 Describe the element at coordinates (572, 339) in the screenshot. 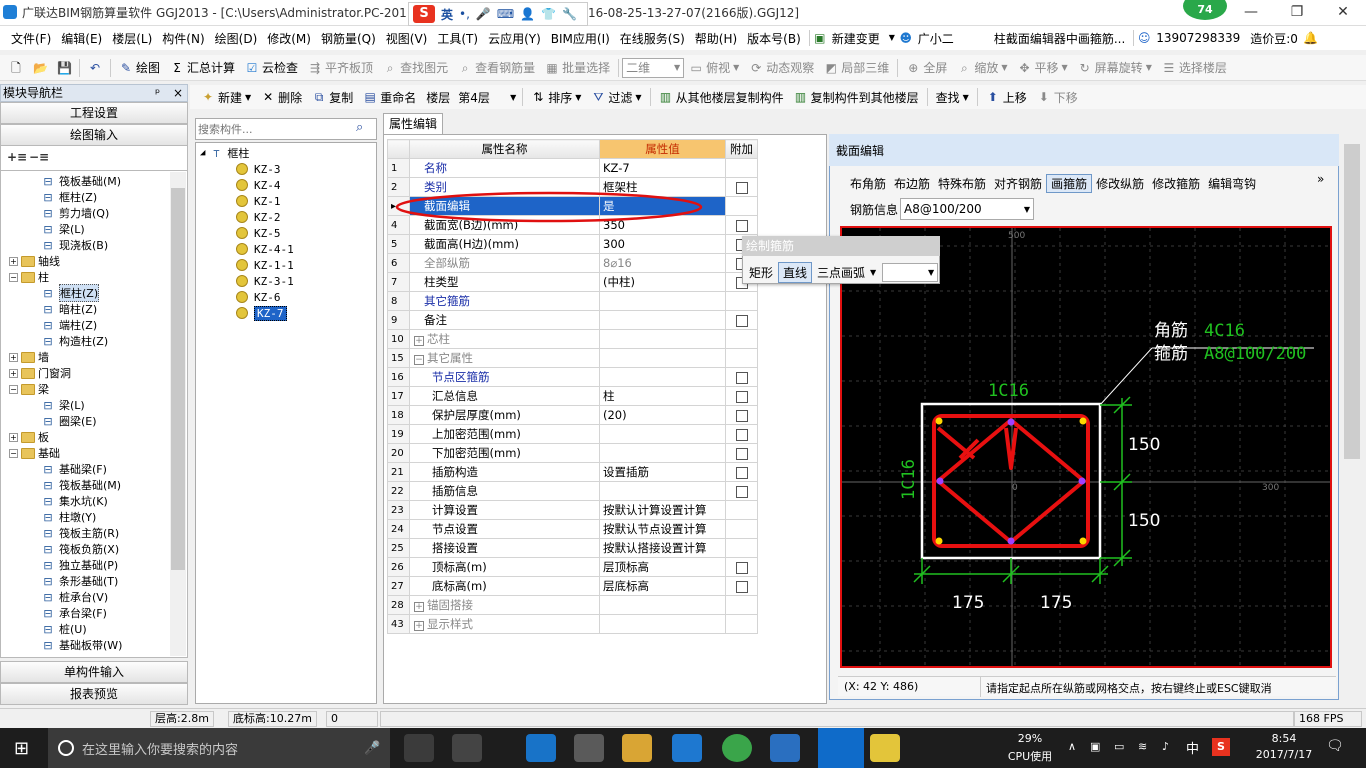

I see `property-row: 10 + 芯柱` at that location.